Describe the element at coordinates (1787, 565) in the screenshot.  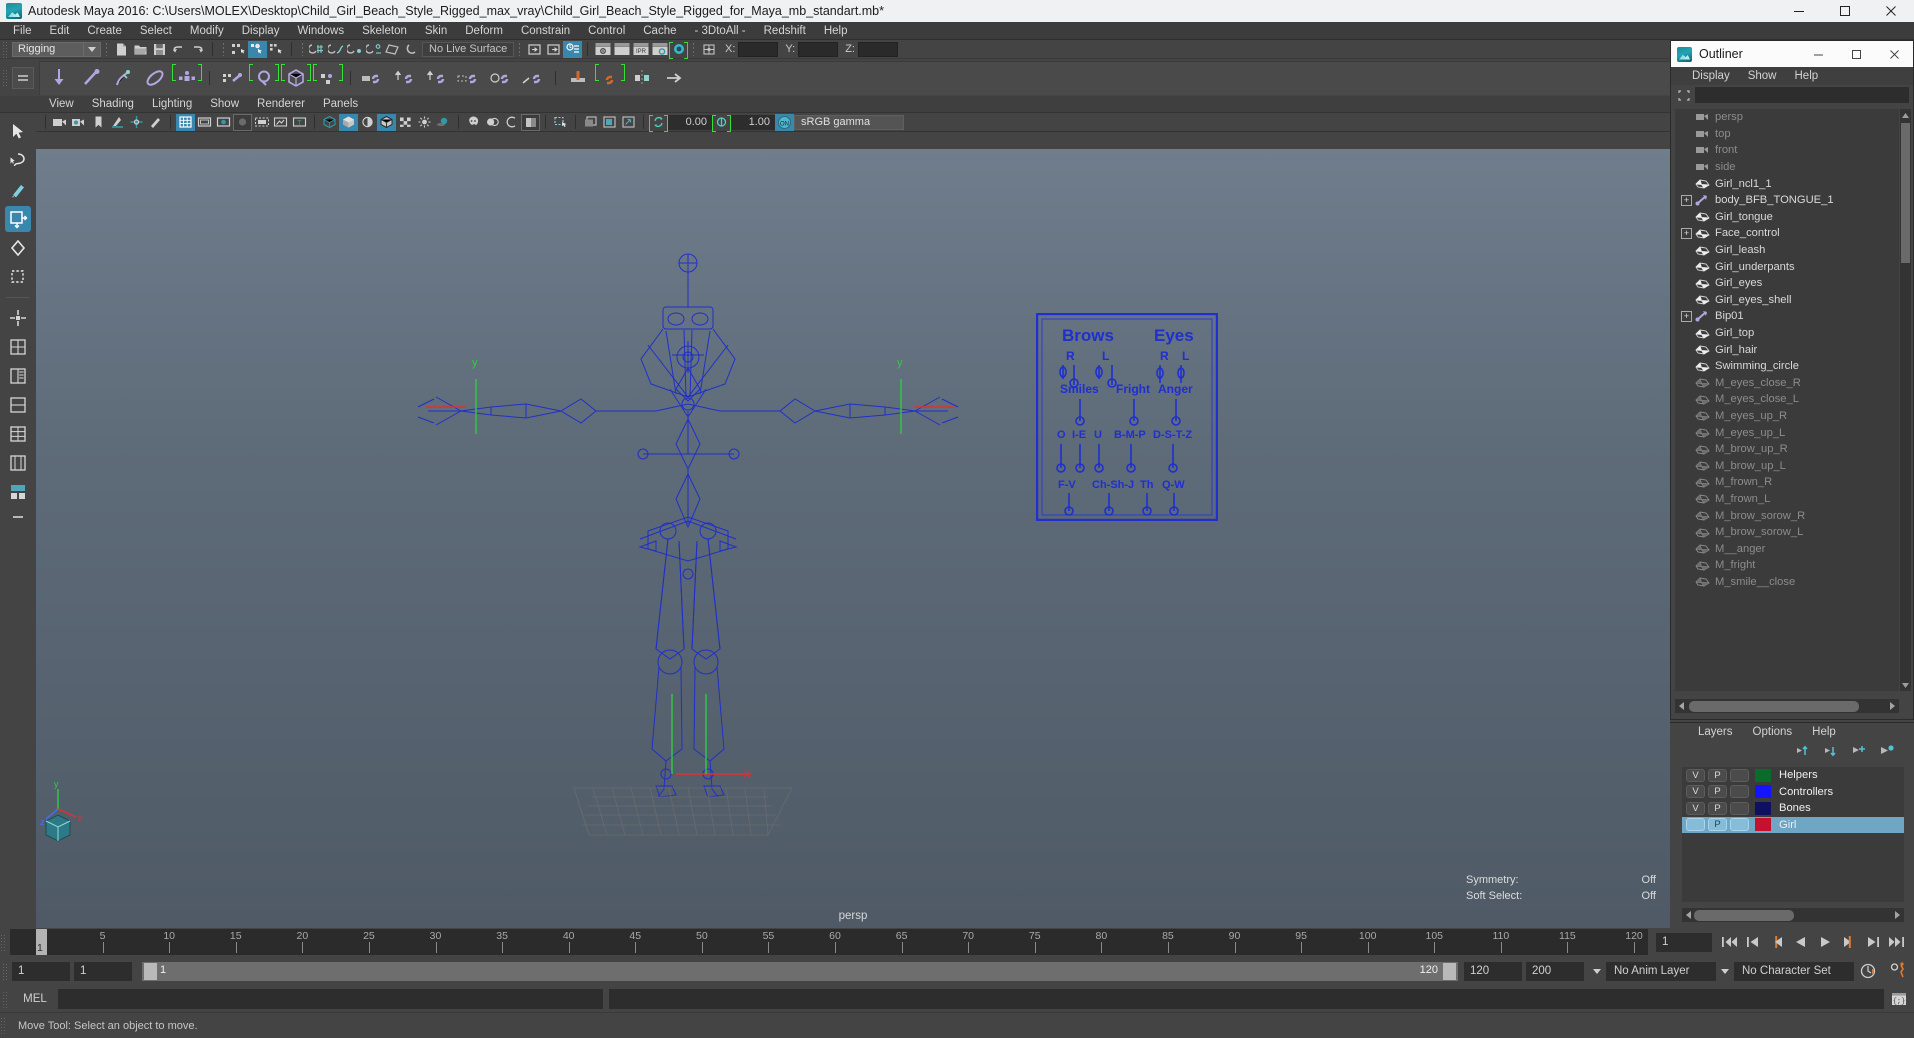
I see `outliner-item-m_fright: M_fright` at that location.